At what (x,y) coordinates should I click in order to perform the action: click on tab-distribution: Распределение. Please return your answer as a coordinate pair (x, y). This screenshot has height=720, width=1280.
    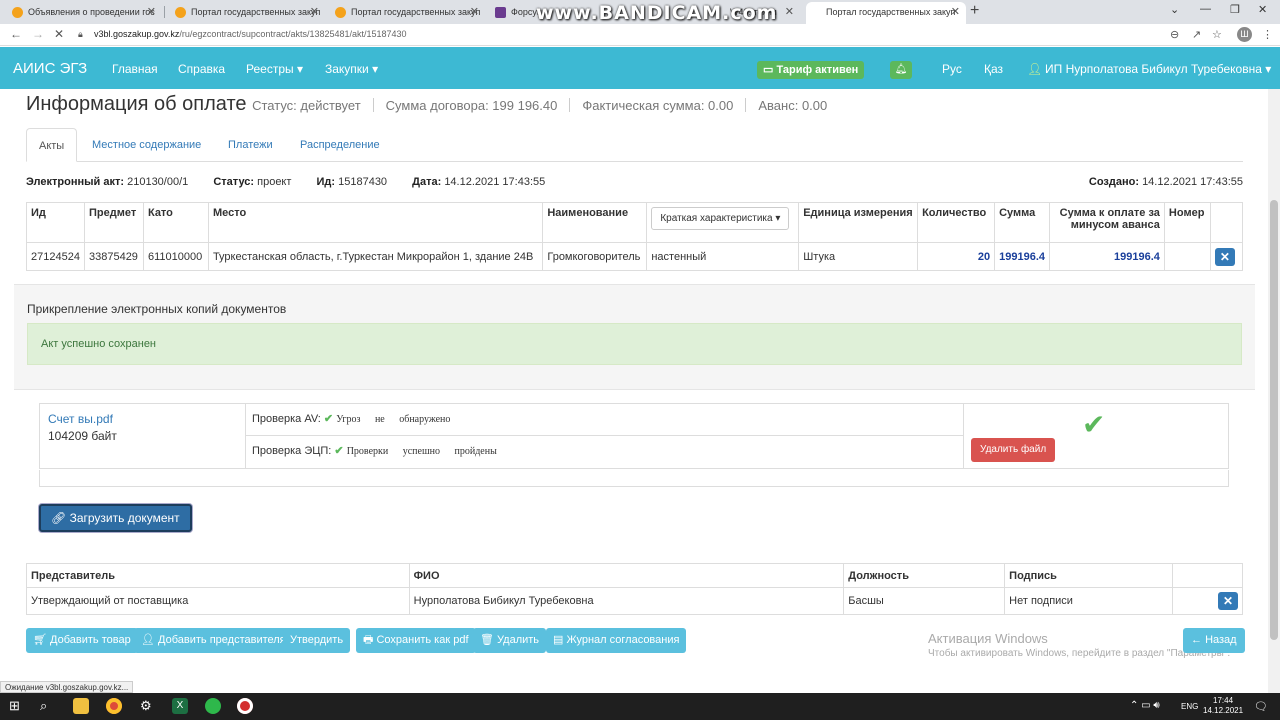
    Looking at the image, I should click on (340, 145).